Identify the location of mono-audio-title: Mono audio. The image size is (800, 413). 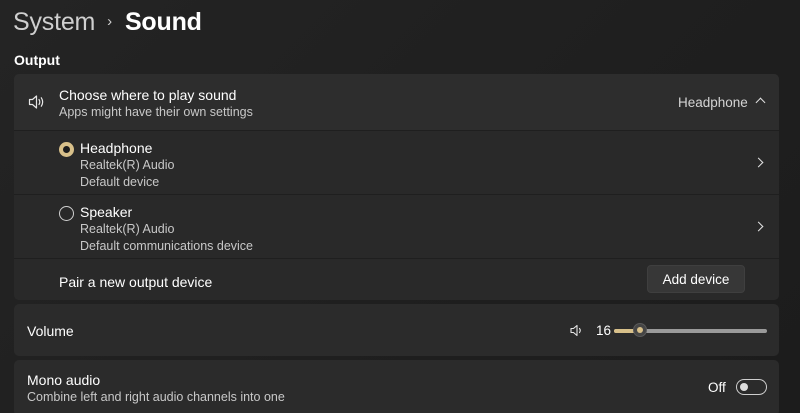
(64, 380).